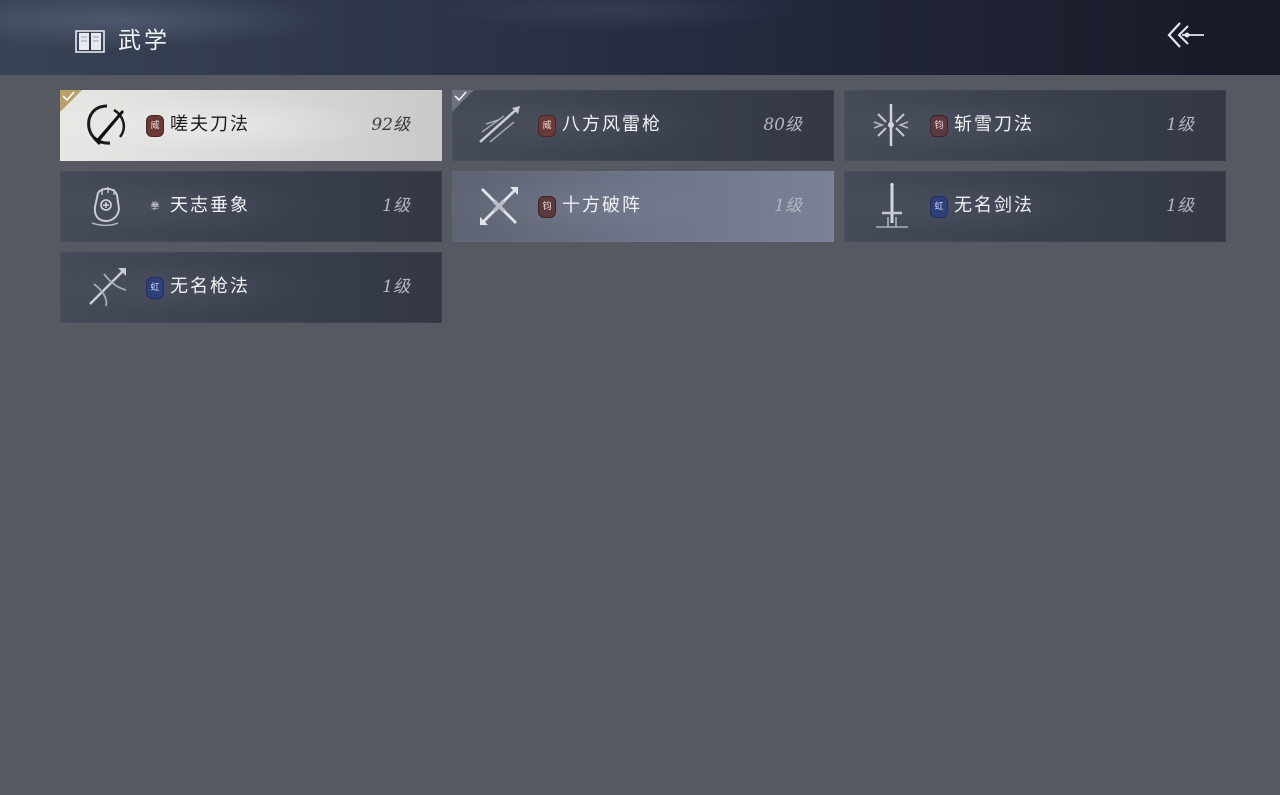 The image size is (1280, 795). I want to click on blade-swirl-icon, so click(106, 125).